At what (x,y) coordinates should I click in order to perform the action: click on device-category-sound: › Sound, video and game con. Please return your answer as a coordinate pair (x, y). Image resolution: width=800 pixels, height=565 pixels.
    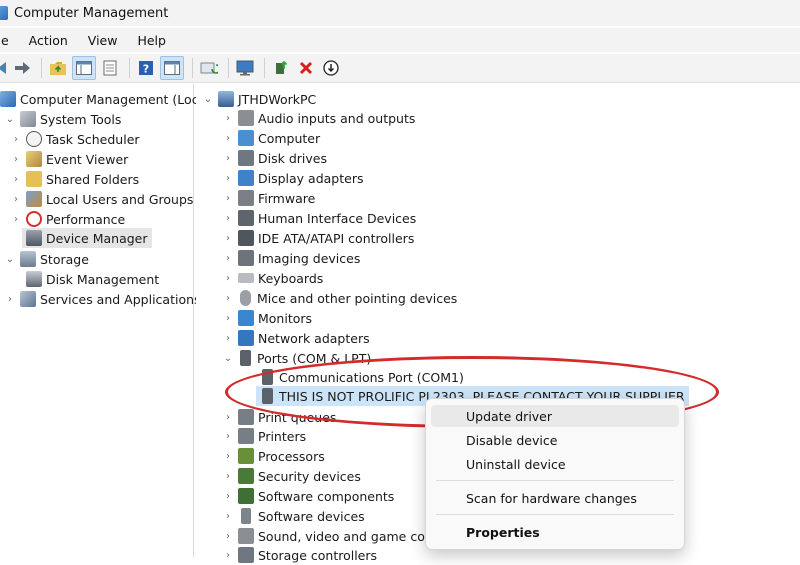
    Looking at the image, I should click on (327, 536).